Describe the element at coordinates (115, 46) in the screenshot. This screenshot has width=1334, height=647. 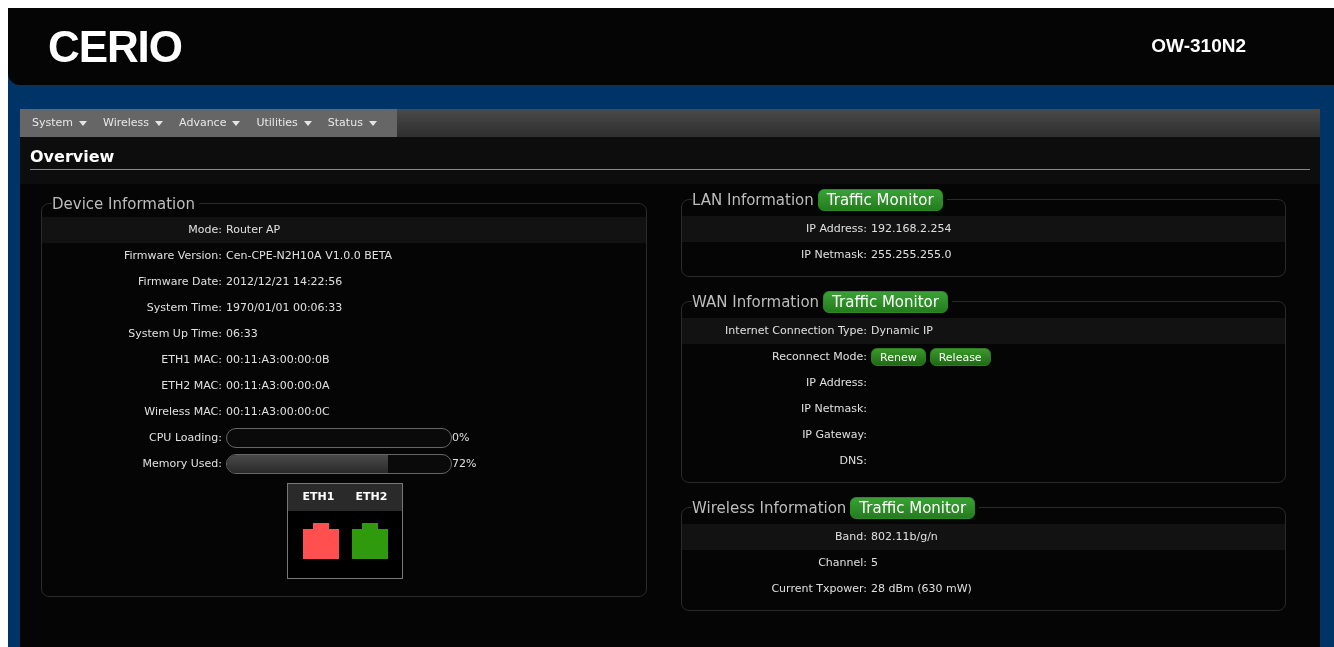
I see `logo: CERIO` at that location.